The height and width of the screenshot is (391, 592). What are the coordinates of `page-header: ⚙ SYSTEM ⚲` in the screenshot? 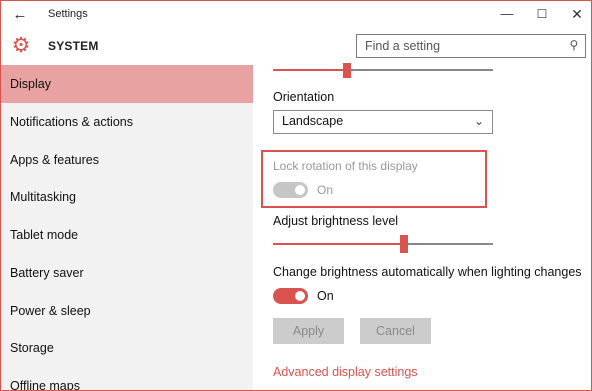 It's located at (296, 46).